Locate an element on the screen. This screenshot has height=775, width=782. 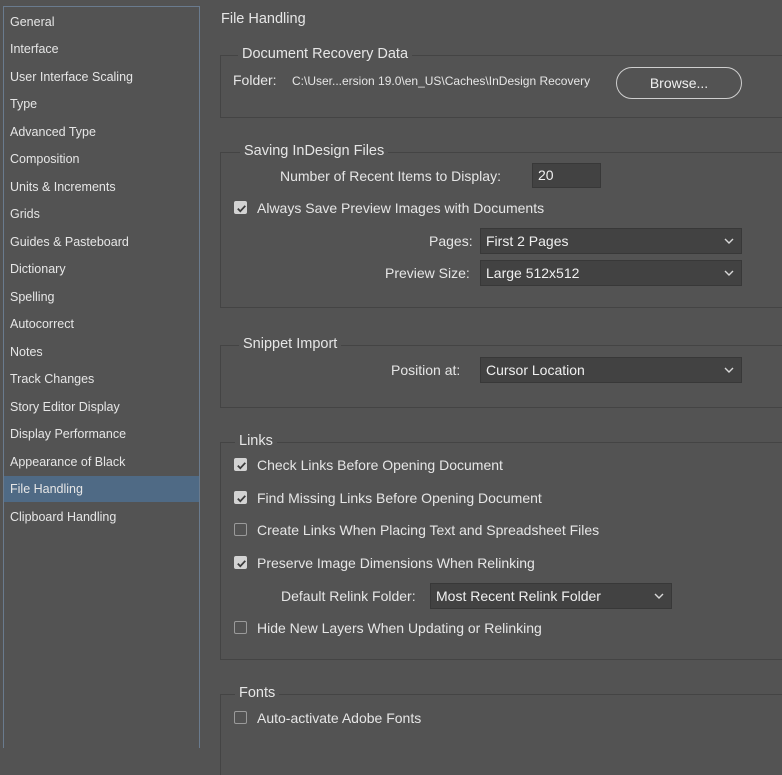
relink-folder-dropdown: Most Recent Relink Folder is located at coordinates (551, 596).